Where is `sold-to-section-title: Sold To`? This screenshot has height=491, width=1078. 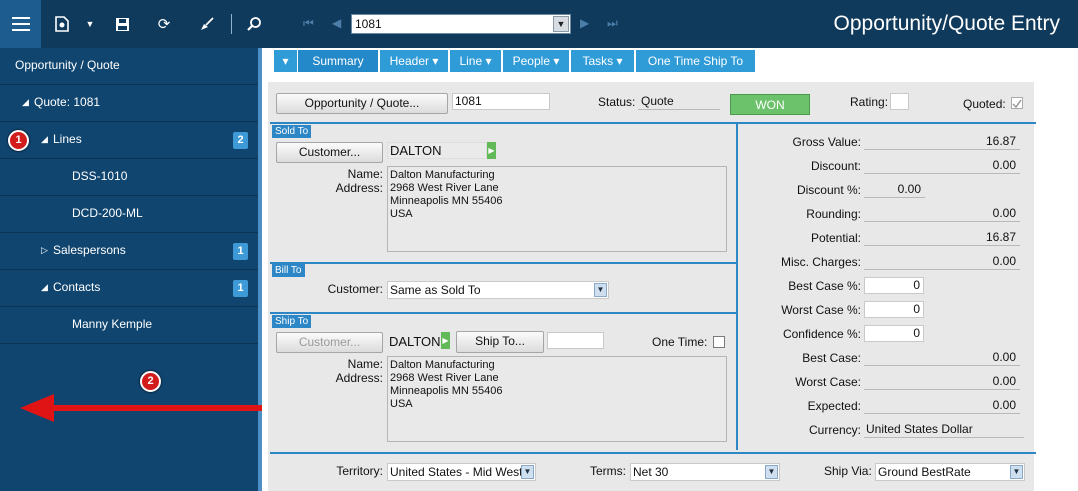
sold-to-section-title: Sold To is located at coordinates (292, 131).